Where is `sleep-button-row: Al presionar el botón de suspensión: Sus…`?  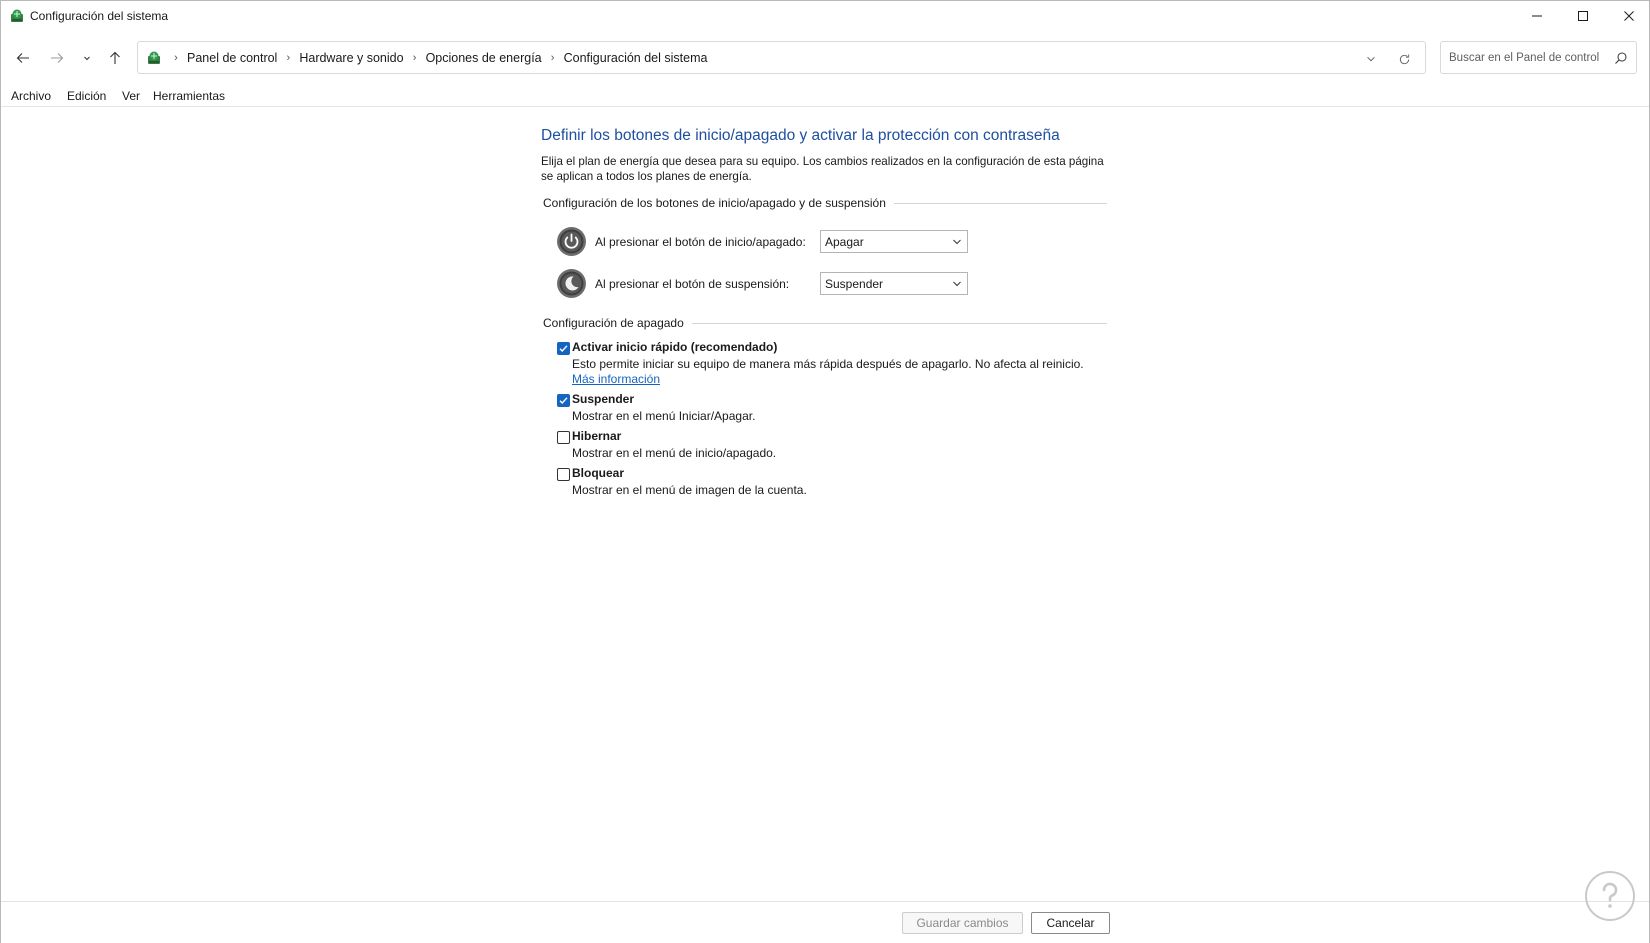
sleep-button-row: Al presionar el botón de suspensión: Sus… is located at coordinates (766, 285).